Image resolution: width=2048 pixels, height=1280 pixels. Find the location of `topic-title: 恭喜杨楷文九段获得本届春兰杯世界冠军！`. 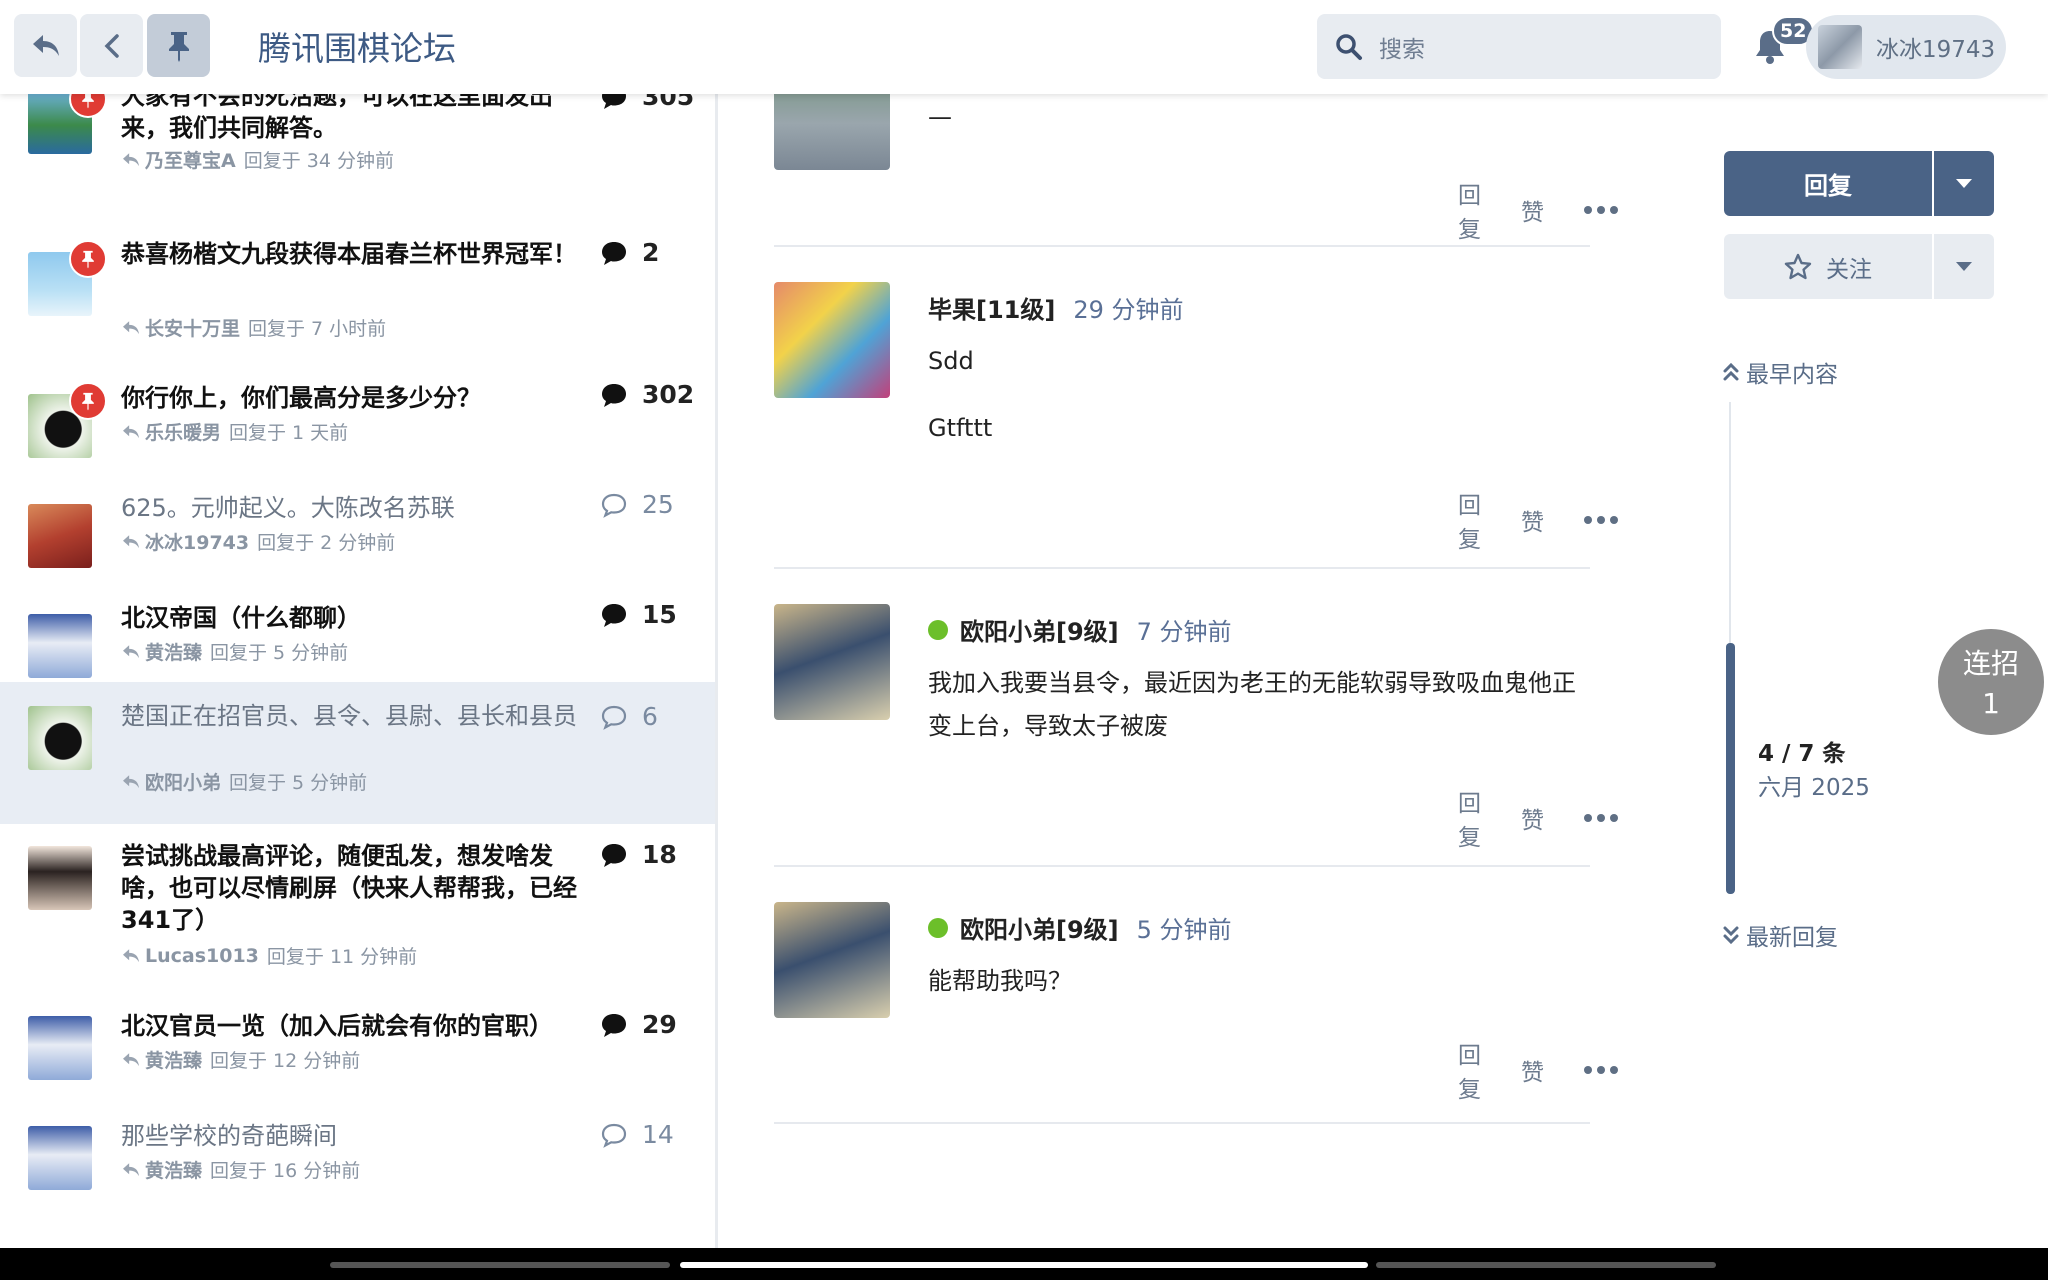

topic-title: 恭喜杨楷文九段获得本届春兰杯世界冠军！ is located at coordinates (351, 254).